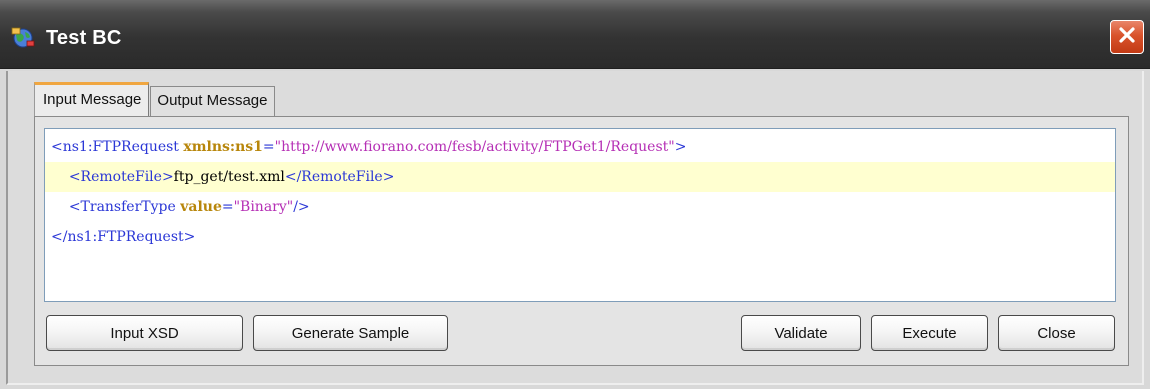 The image size is (1150, 389). Describe the element at coordinates (121, 177) in the screenshot. I see `code-token: <RemoteFile>` at that location.